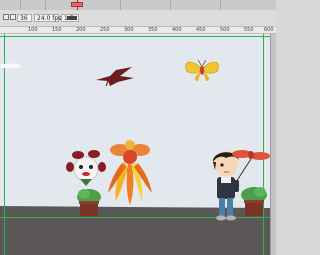 This screenshot has width=320, height=255. I want to click on plant-pot-left, so click(89, 202).